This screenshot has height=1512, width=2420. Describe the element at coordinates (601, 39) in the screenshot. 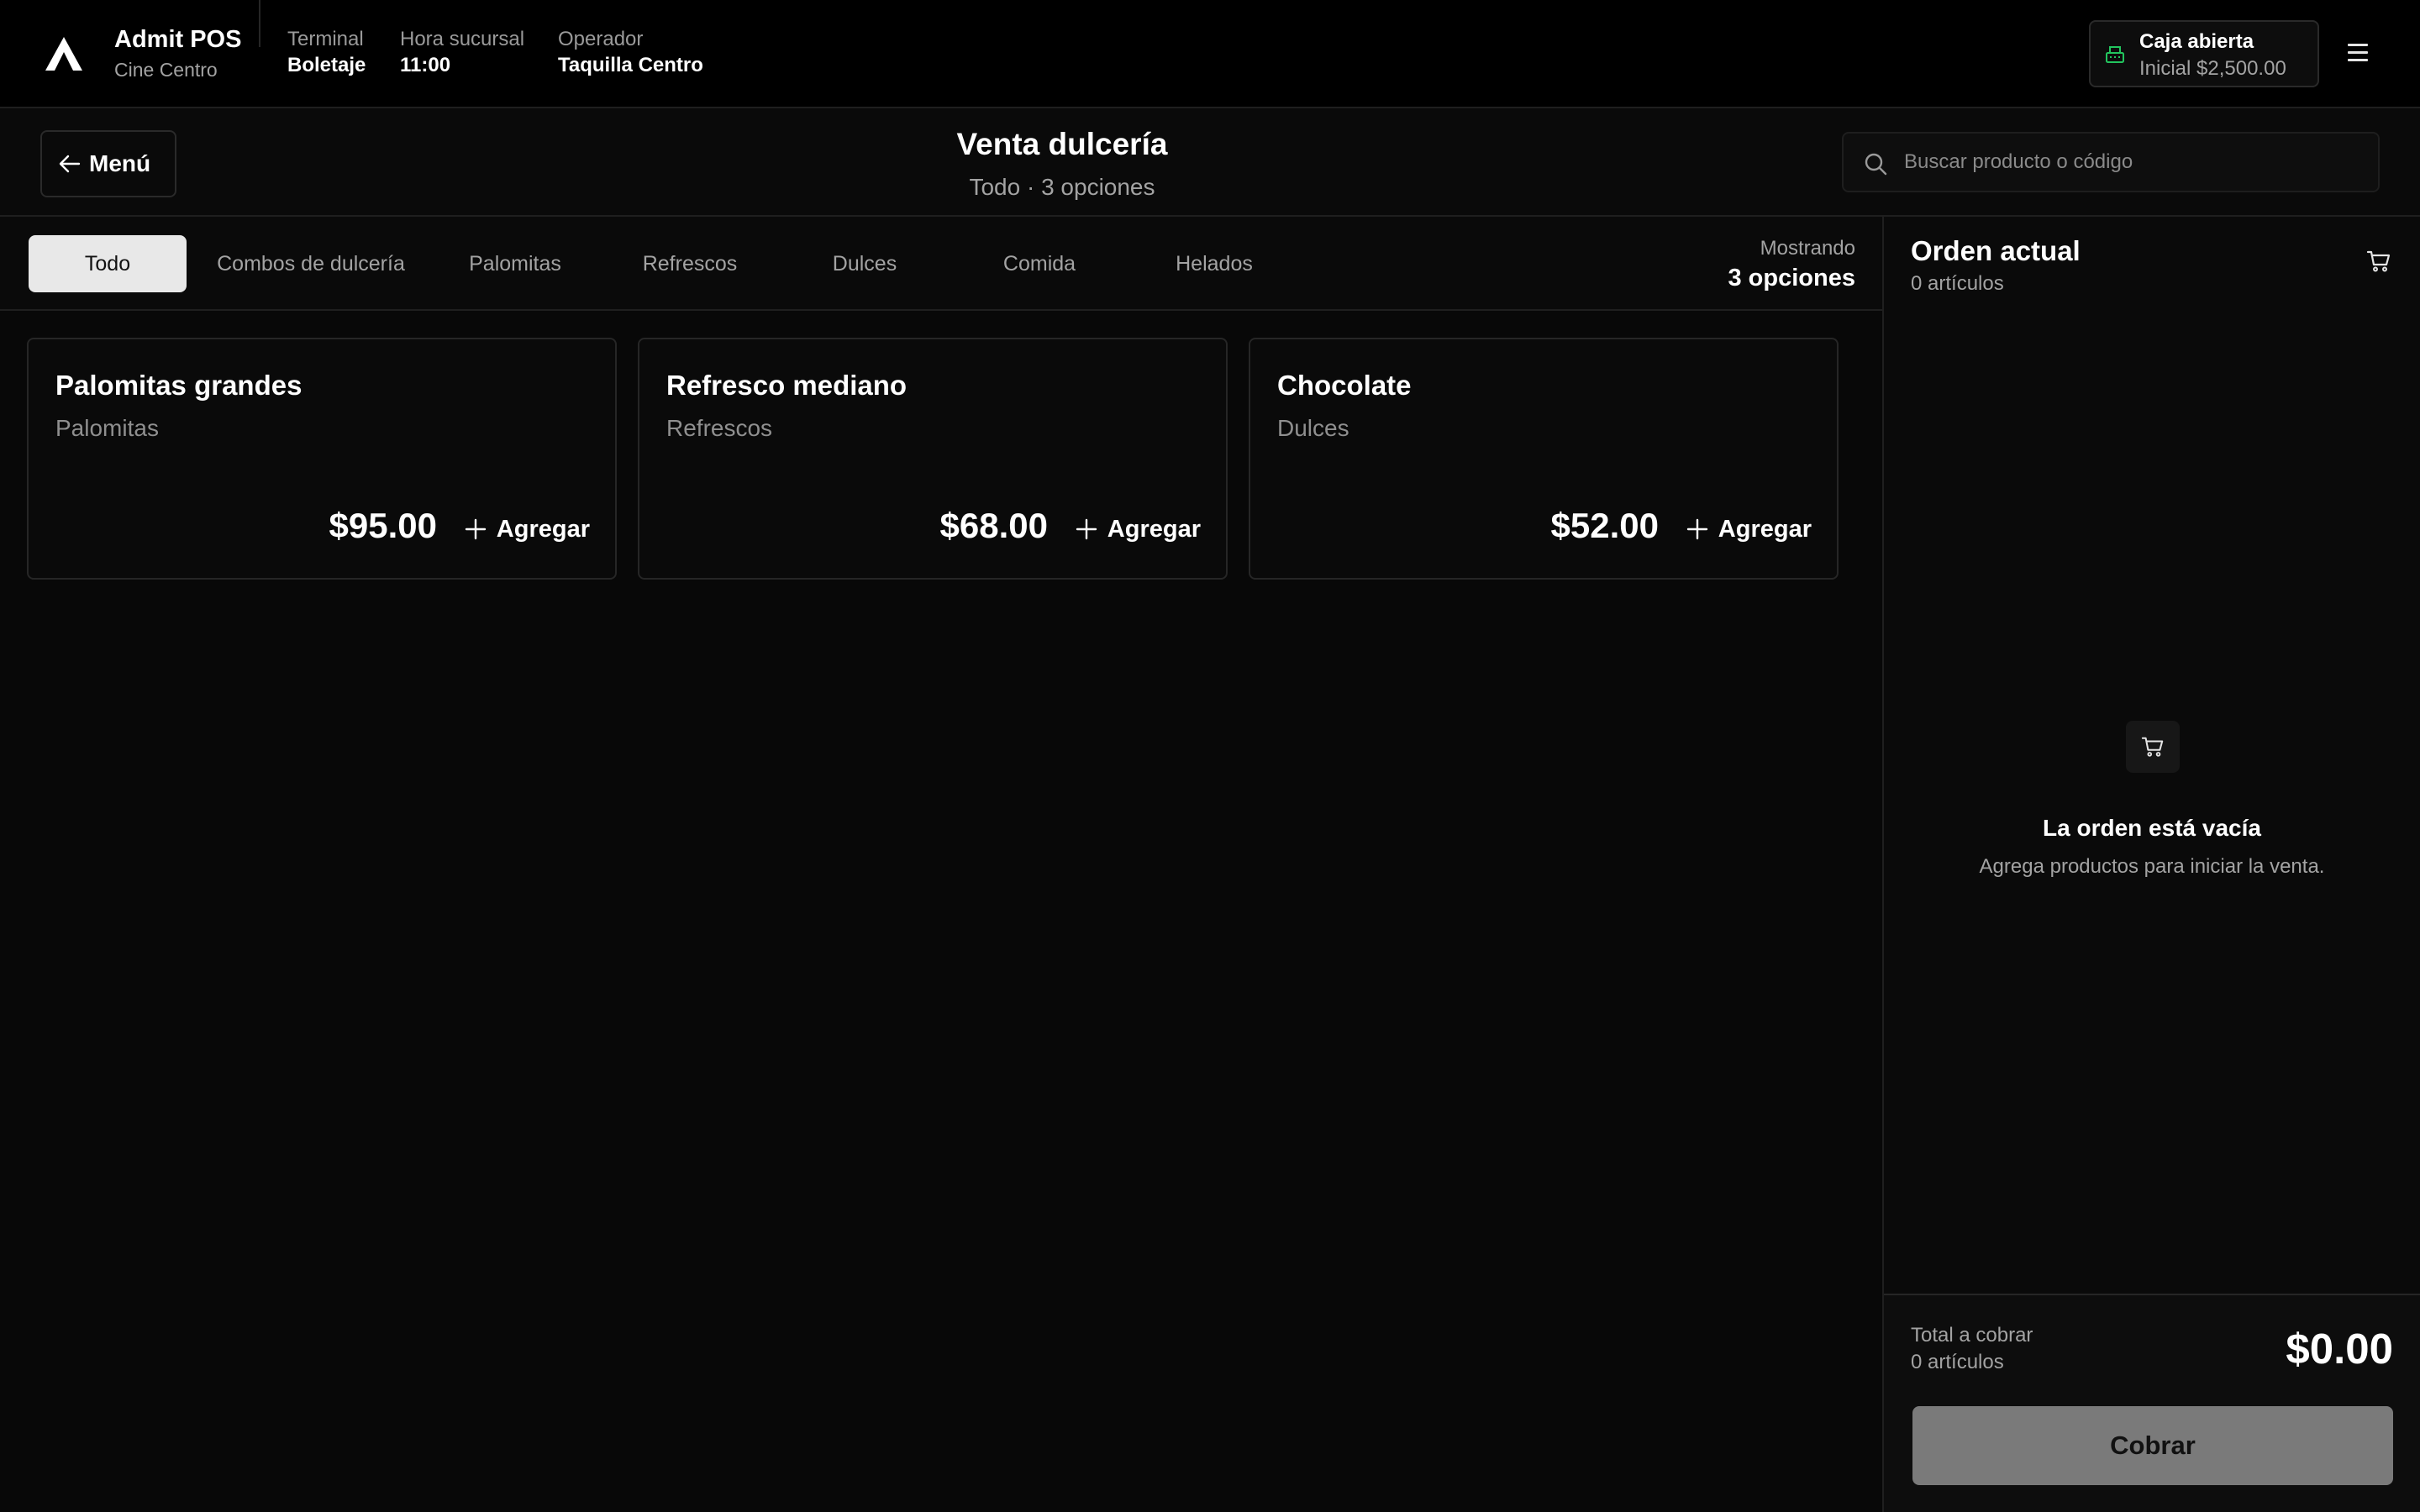

I see `meta-label: Operador` at that location.